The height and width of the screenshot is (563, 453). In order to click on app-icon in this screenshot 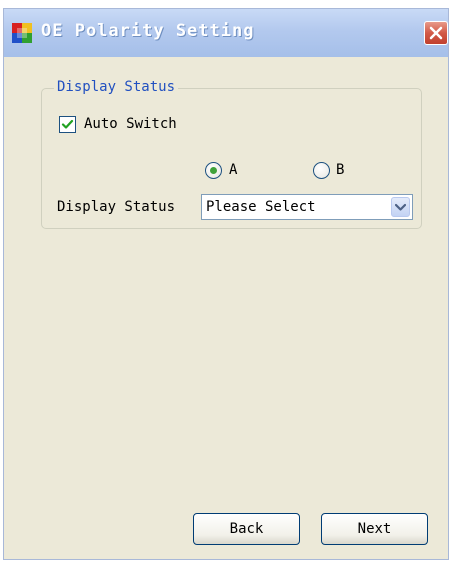, I will do `click(22, 33)`.